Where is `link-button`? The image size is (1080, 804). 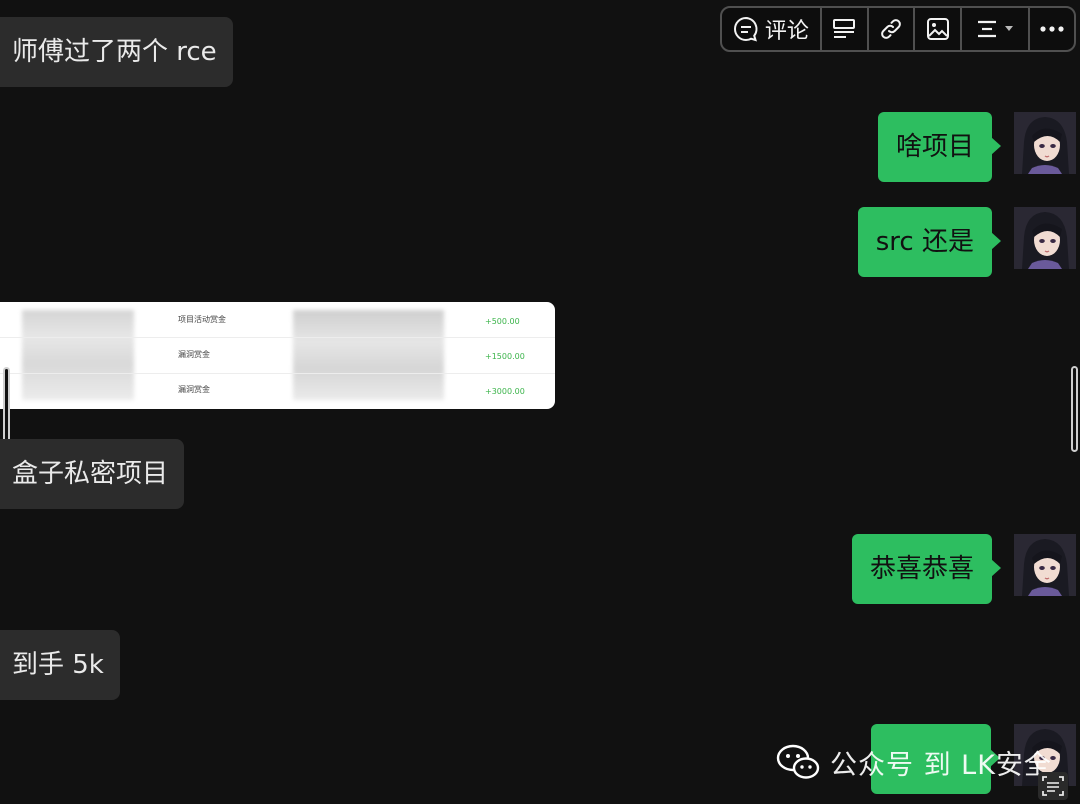 link-button is located at coordinates (892, 29).